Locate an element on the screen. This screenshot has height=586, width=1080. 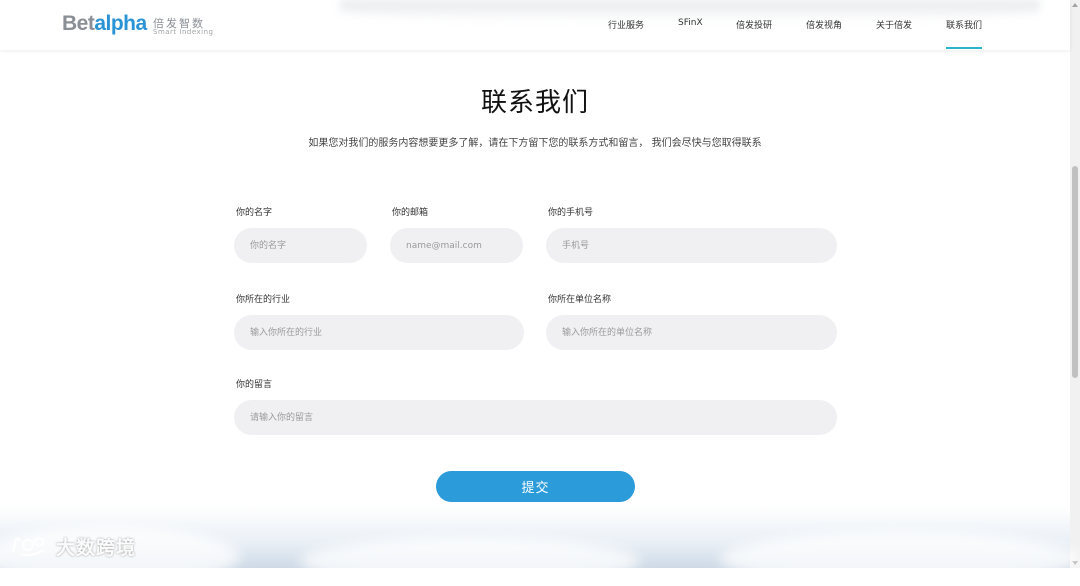
logo-wordmark: Betalpha is located at coordinates (104, 23).